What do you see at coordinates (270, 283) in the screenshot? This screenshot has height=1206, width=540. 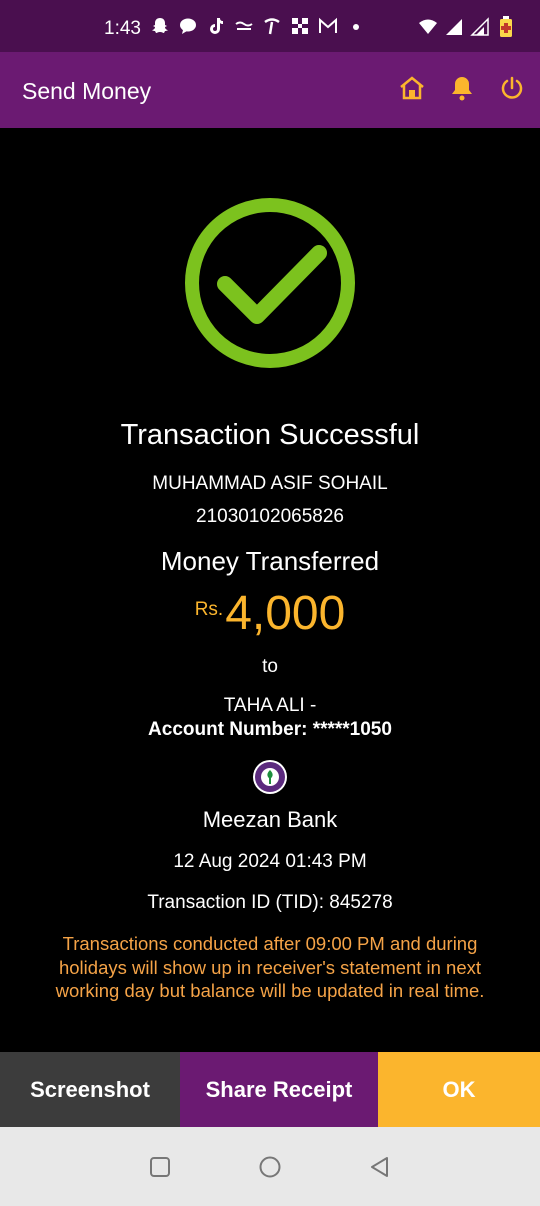 I see `success-check-icon` at bounding box center [270, 283].